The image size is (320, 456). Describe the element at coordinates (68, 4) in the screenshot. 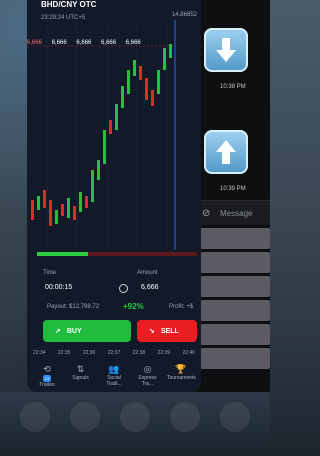

I see `asset-pair: BHD/CNY OTC` at that location.